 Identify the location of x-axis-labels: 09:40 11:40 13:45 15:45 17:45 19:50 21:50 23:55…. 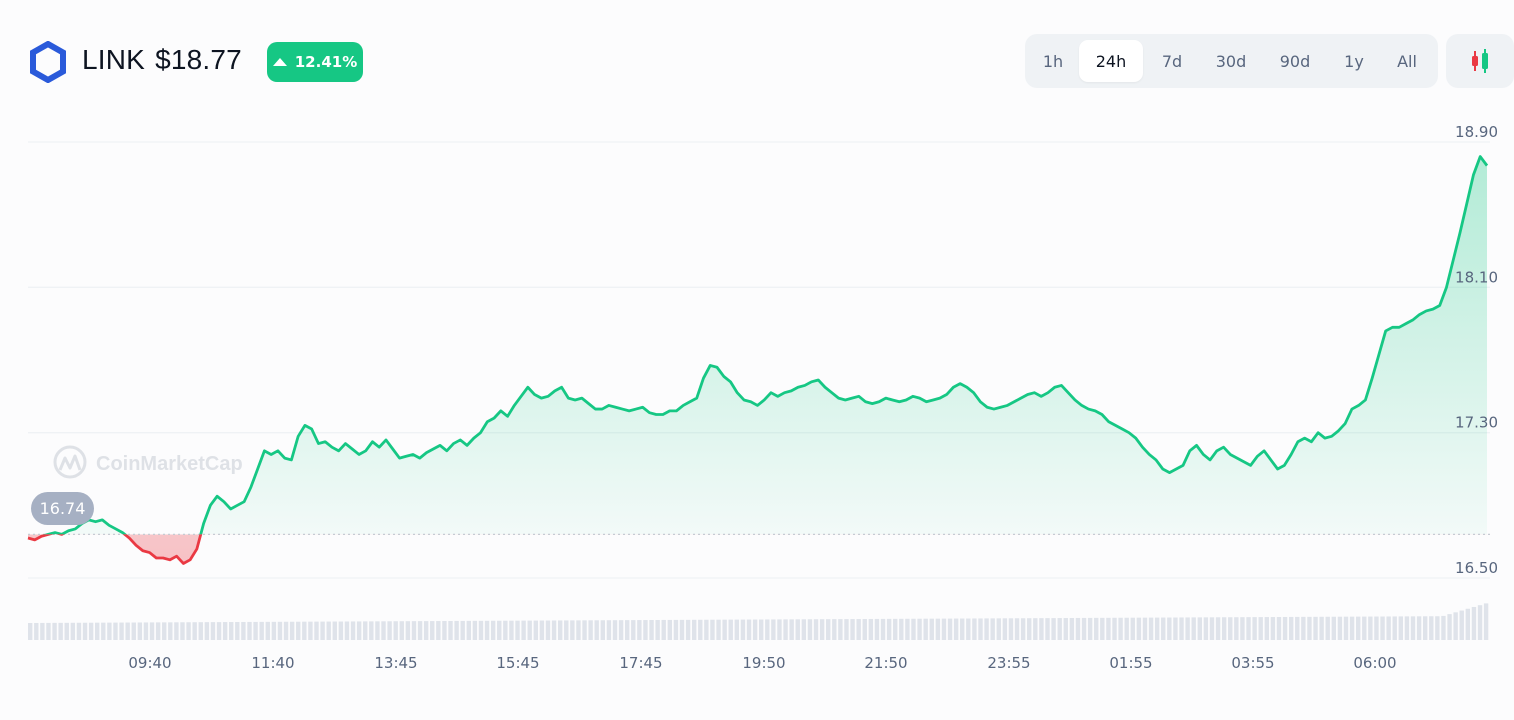
(762, 663).